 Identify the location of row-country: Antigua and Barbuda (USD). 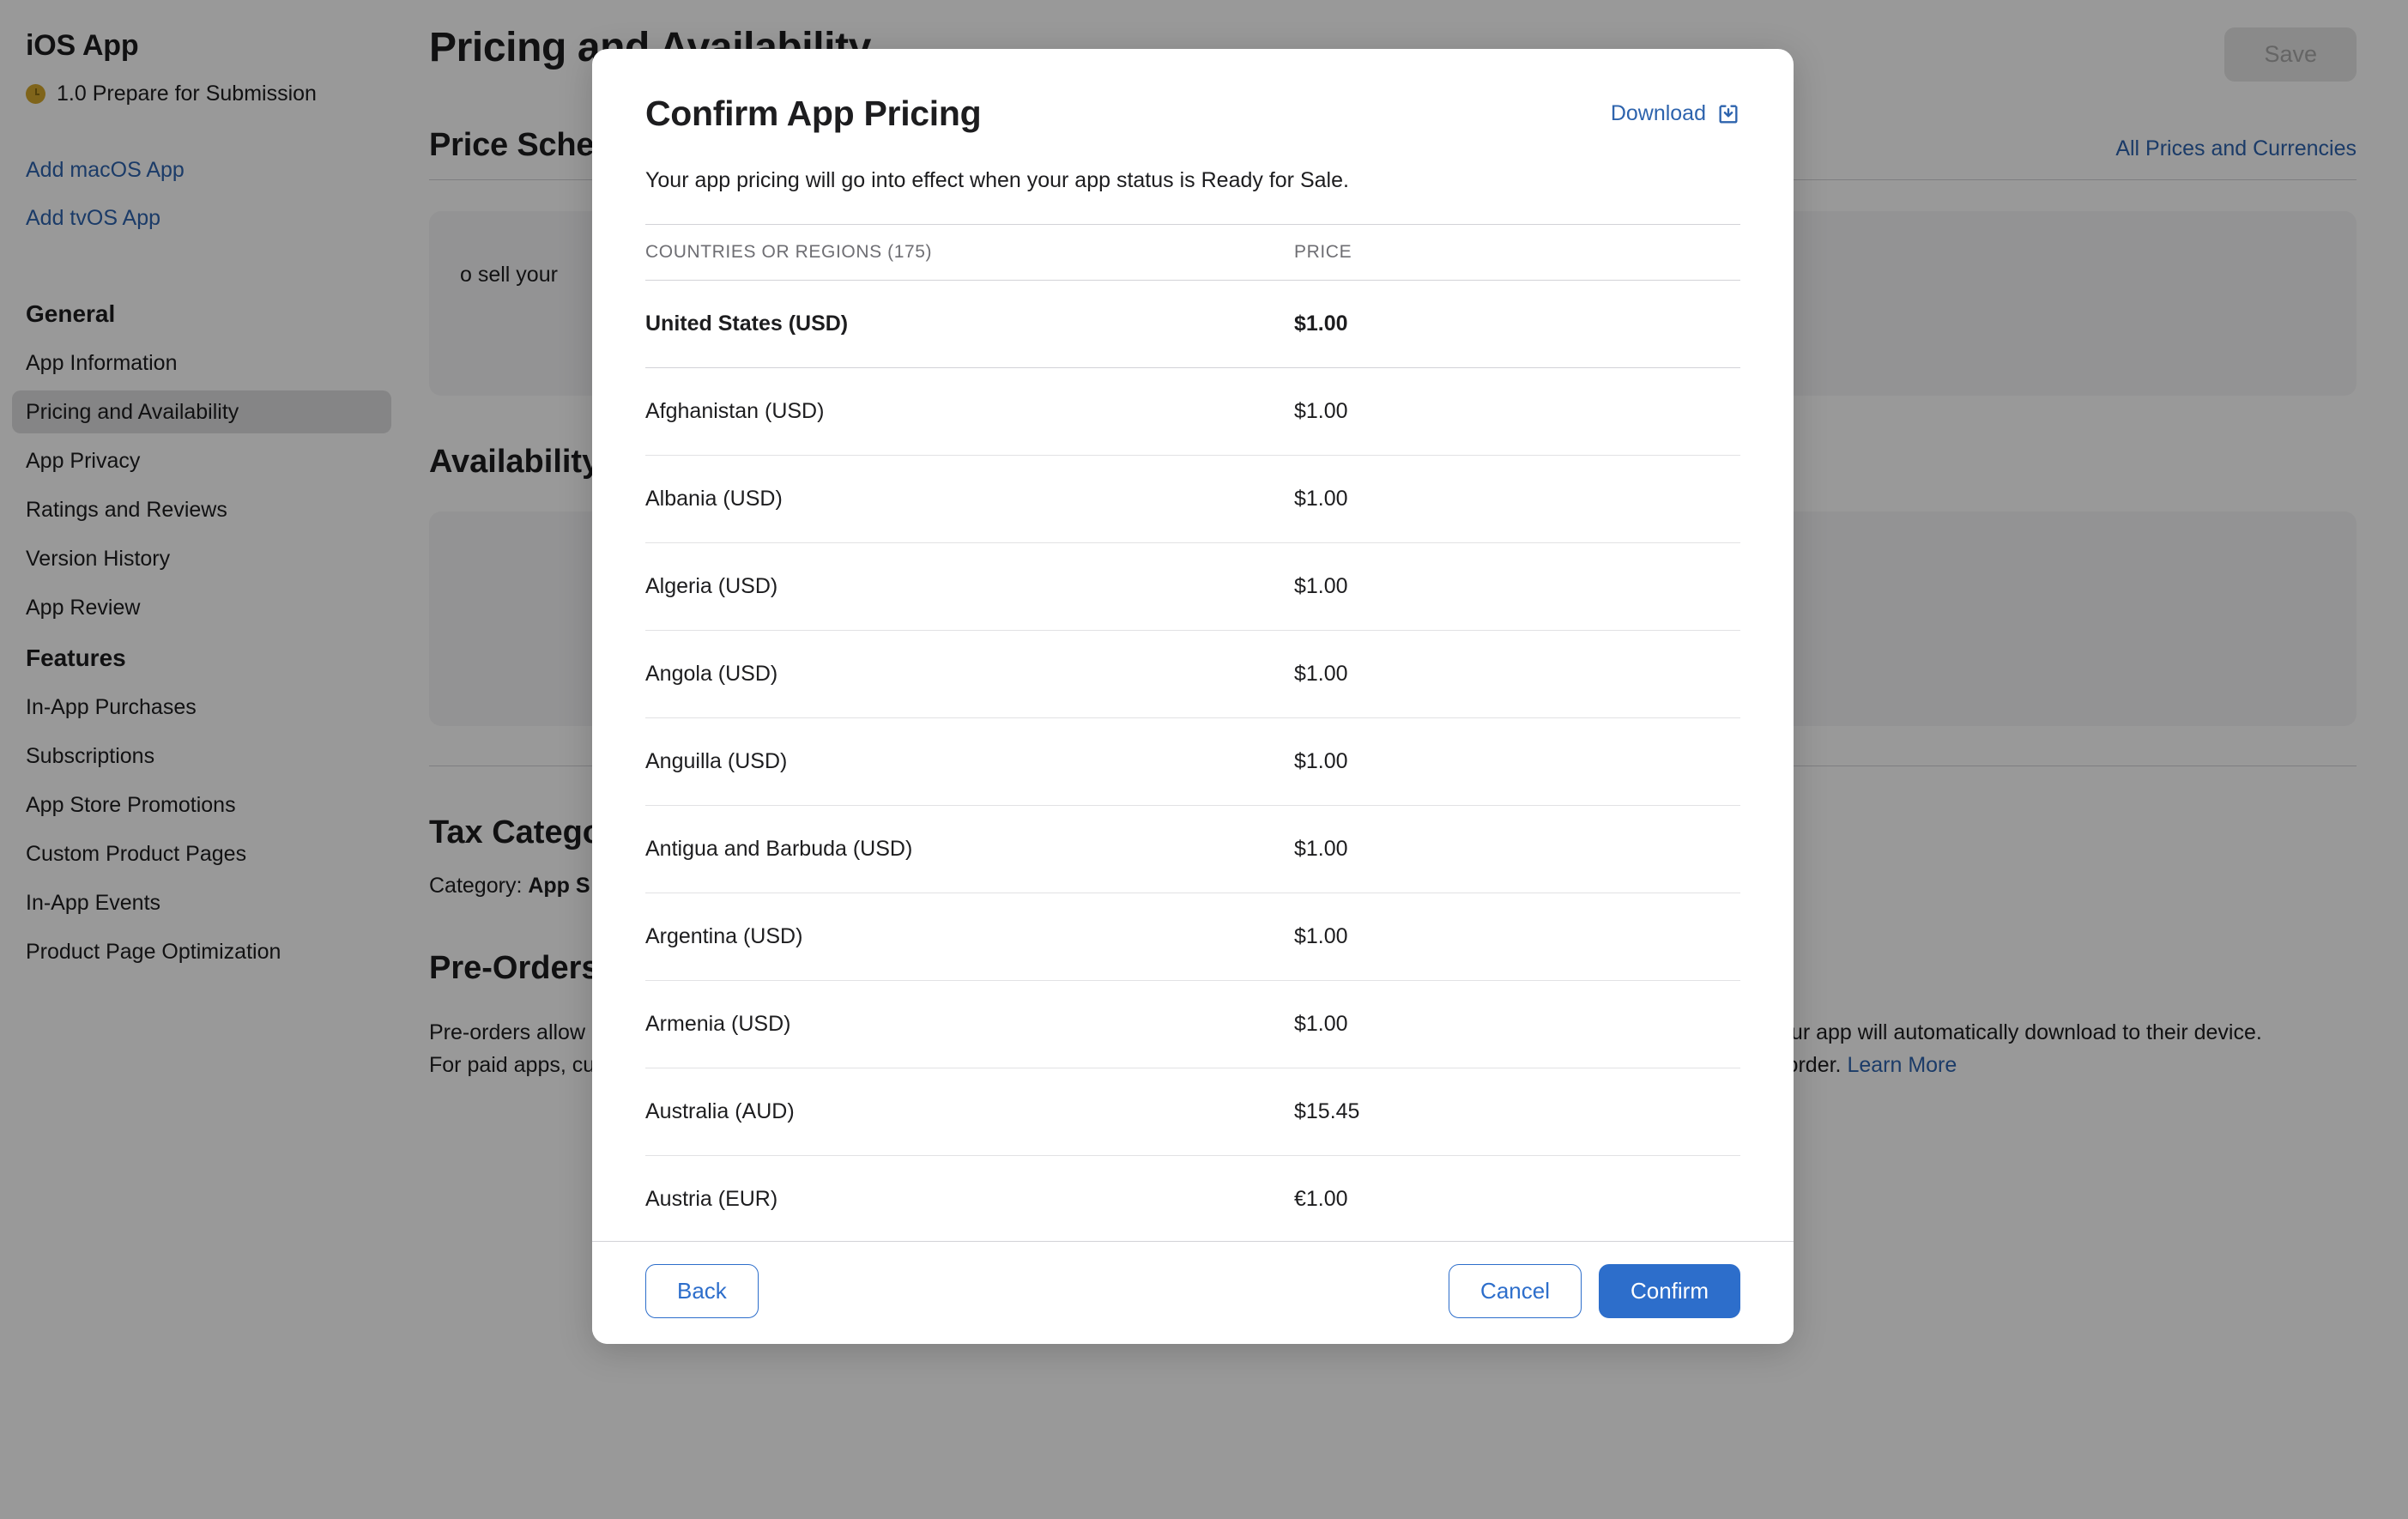
(969, 849).